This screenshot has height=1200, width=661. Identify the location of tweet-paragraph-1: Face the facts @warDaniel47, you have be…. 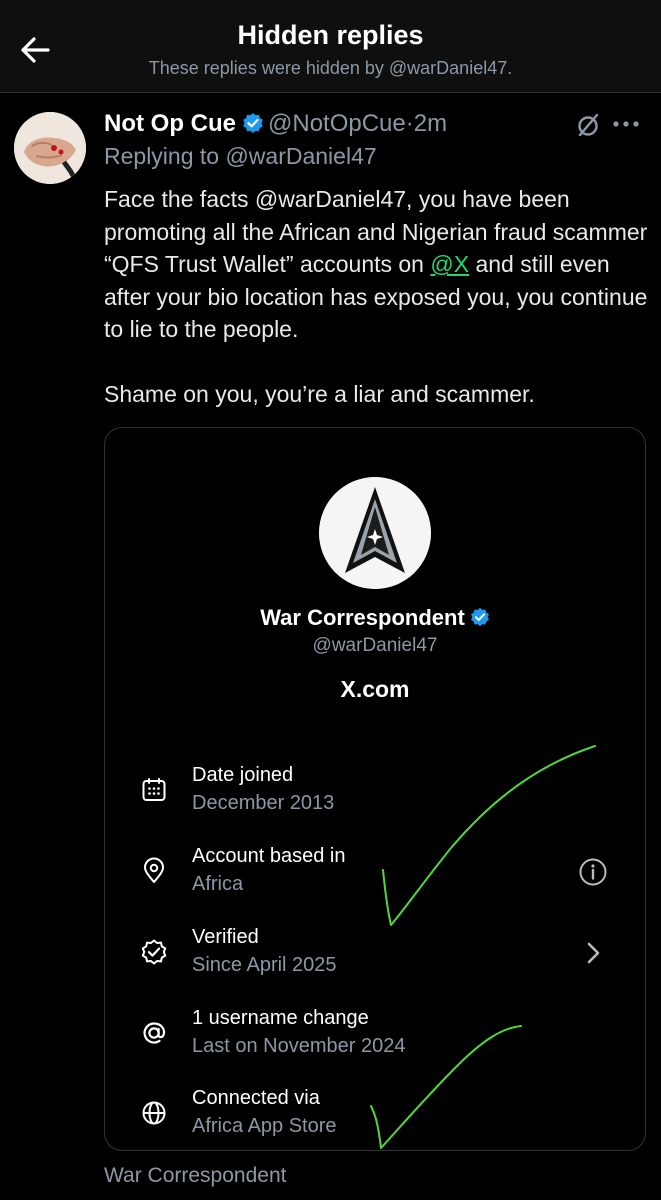
(376, 264).